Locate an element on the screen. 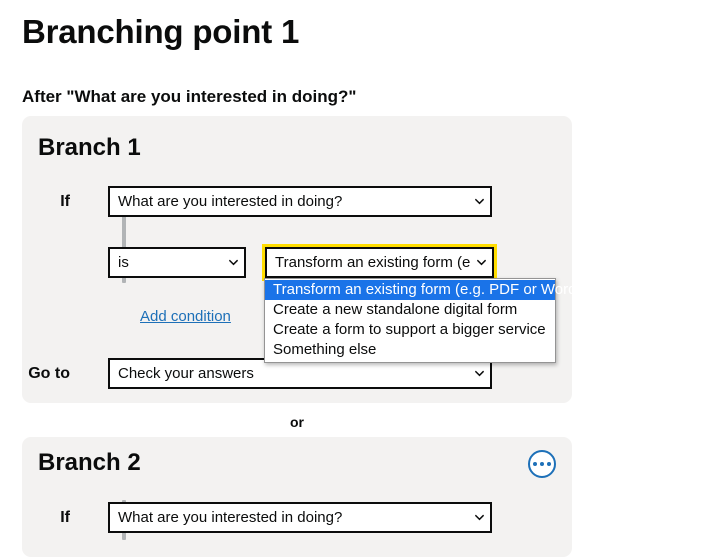  branch-1-operator-select-value: is is located at coordinates (123, 262).